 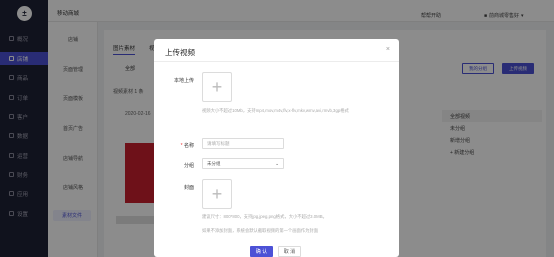 What do you see at coordinates (243, 143) in the screenshot?
I see `name-input: 请填写标题` at bounding box center [243, 143].